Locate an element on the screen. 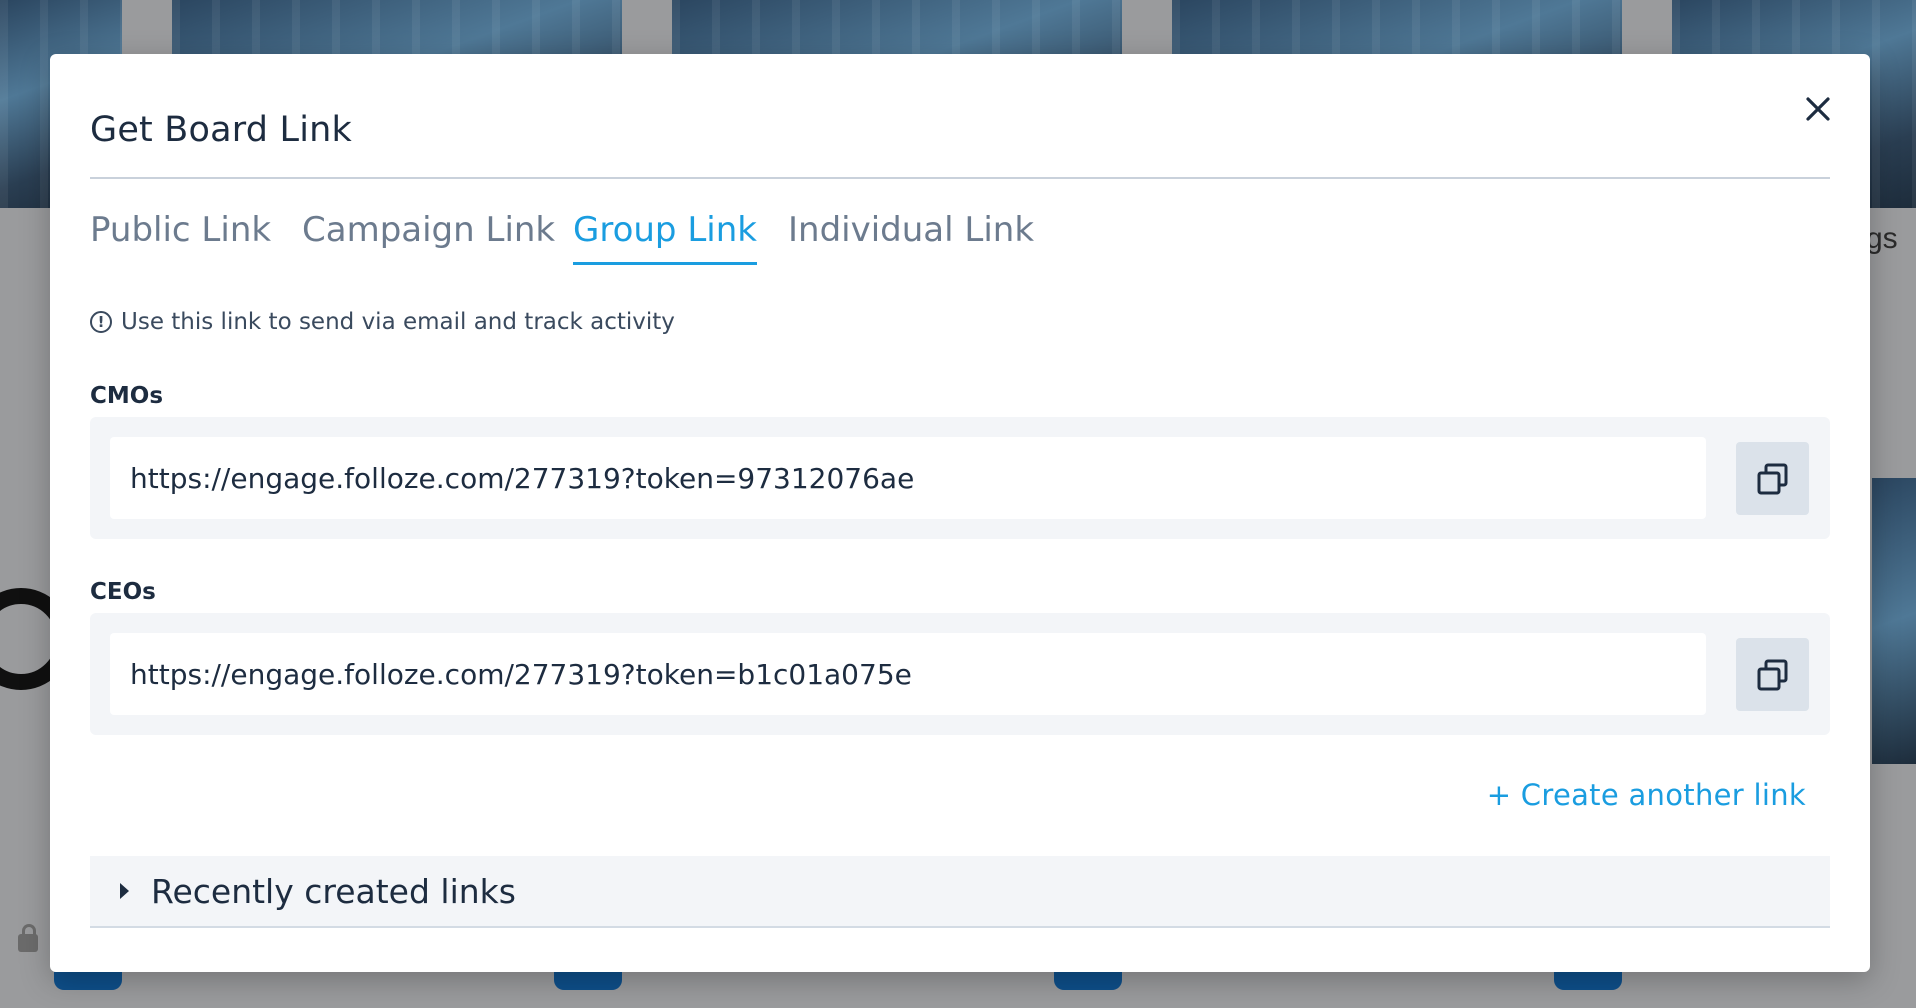 The image size is (1916, 1008). modal-title: Get Board Link is located at coordinates (221, 130).